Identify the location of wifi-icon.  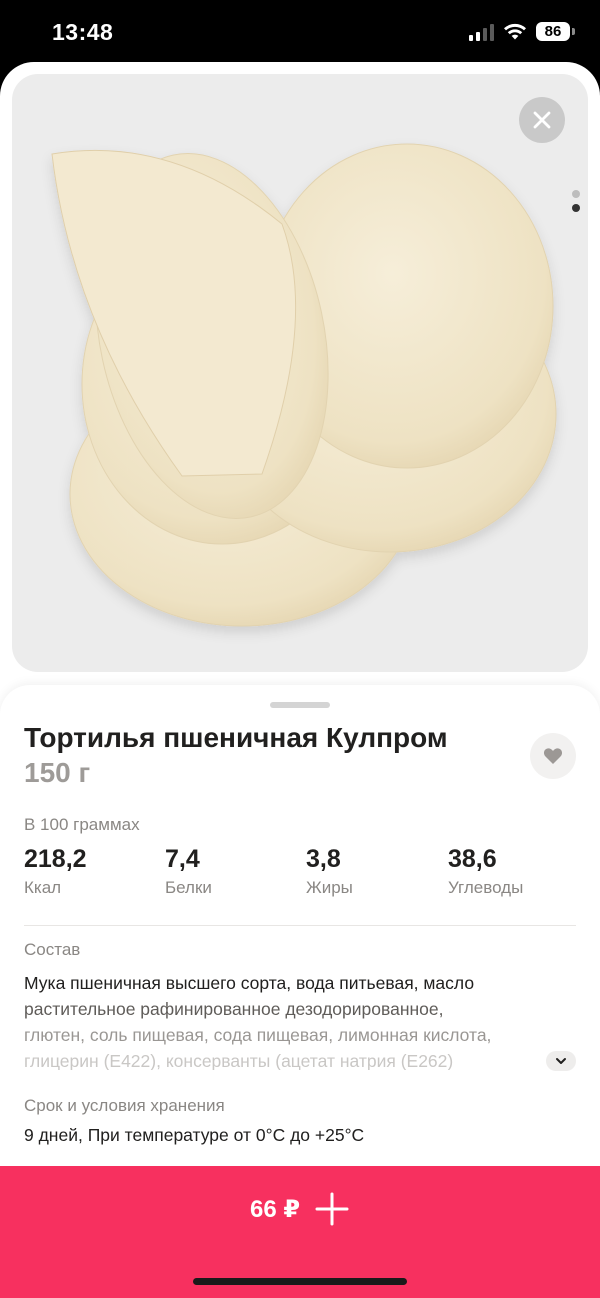
(515, 31).